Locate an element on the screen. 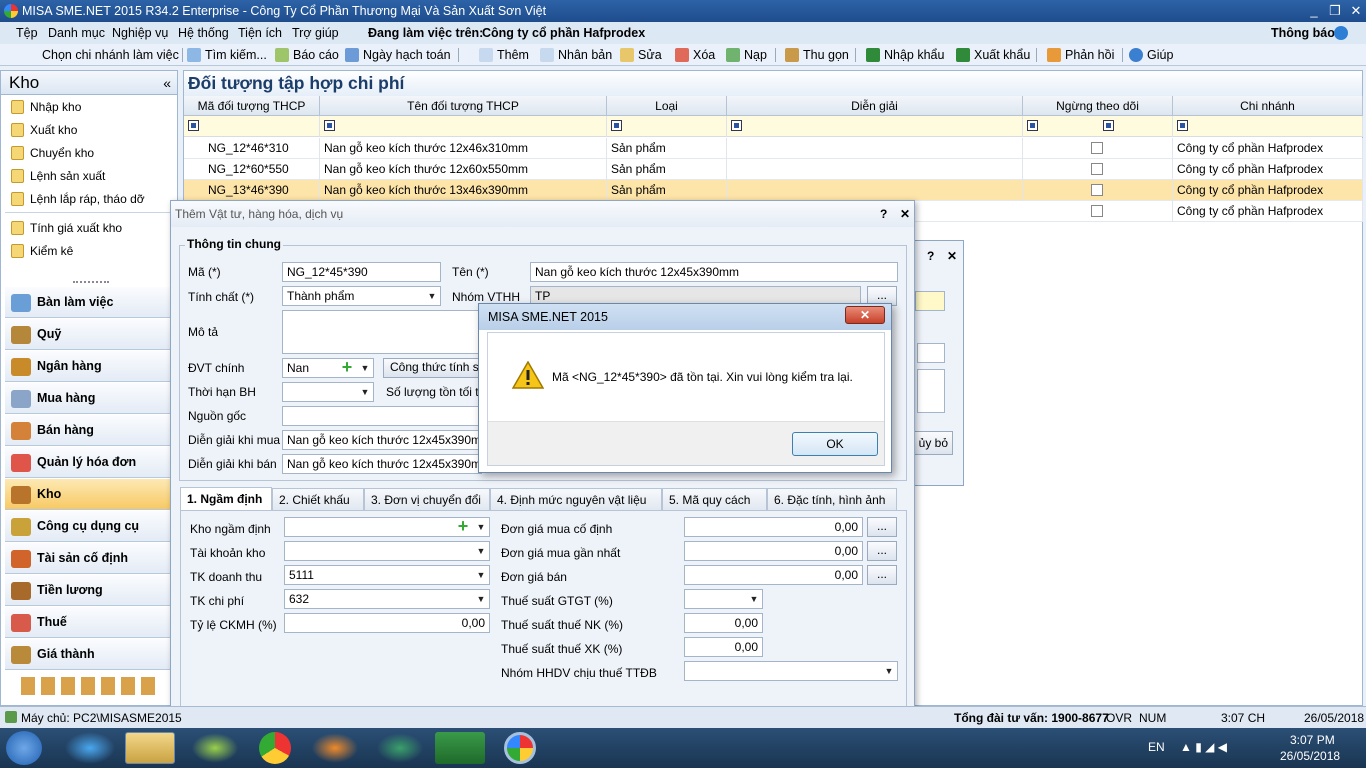 The image size is (1366, 768). sidebar-item-assembly: Lệnh lắp ráp, tháo dỡ is located at coordinates (78, 199).